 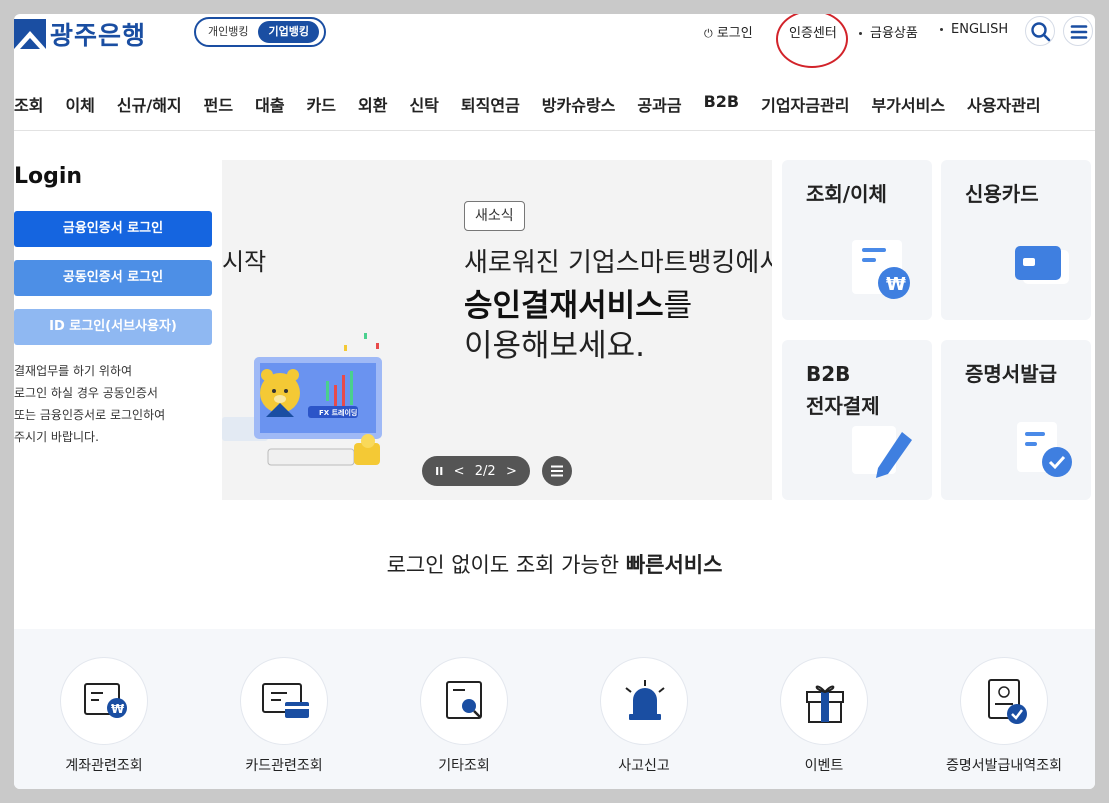 What do you see at coordinates (113, 229) in the screenshot?
I see `financial-cert-login-button: 금융인증서 로그인` at bounding box center [113, 229].